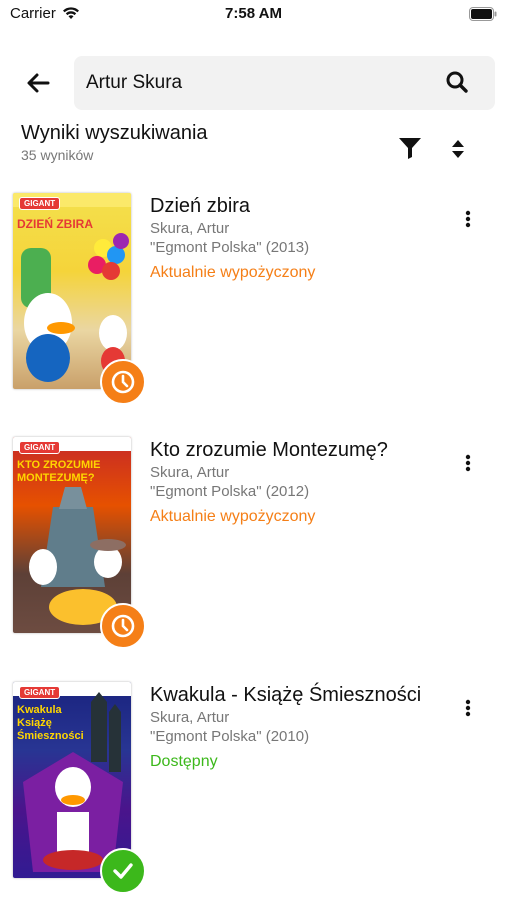 Image resolution: width=507 pixels, height=900 pixels. I want to click on search-bar-row, so click(253, 83).